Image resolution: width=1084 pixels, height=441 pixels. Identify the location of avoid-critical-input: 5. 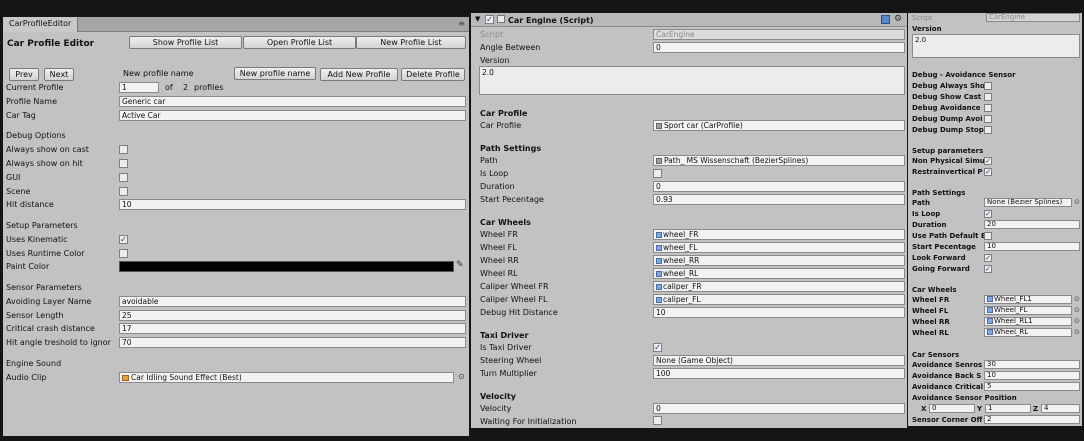
(1032, 386).